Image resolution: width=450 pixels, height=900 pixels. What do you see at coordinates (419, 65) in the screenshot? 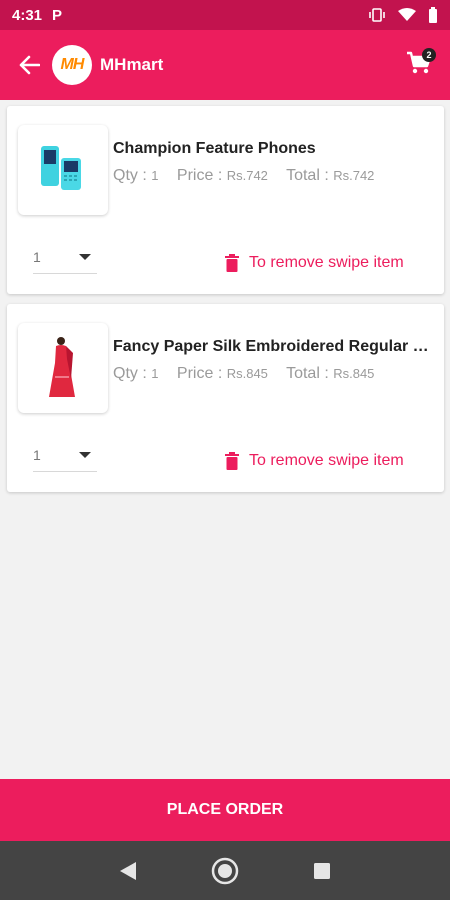
I see `cart-button: 2` at bounding box center [419, 65].